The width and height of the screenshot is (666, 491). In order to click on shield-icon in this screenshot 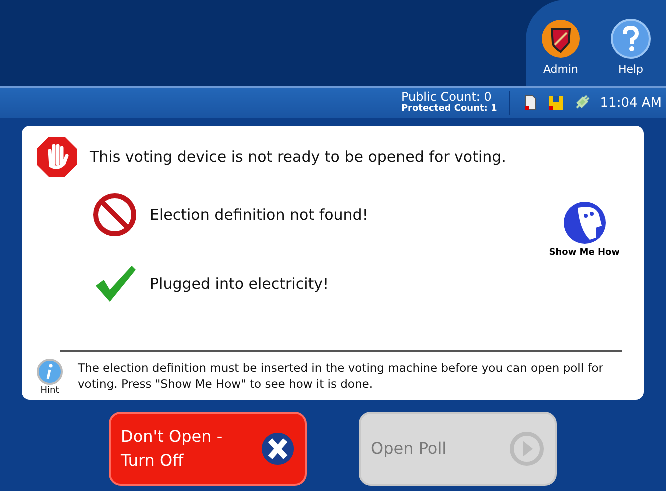, I will do `click(561, 39)`.